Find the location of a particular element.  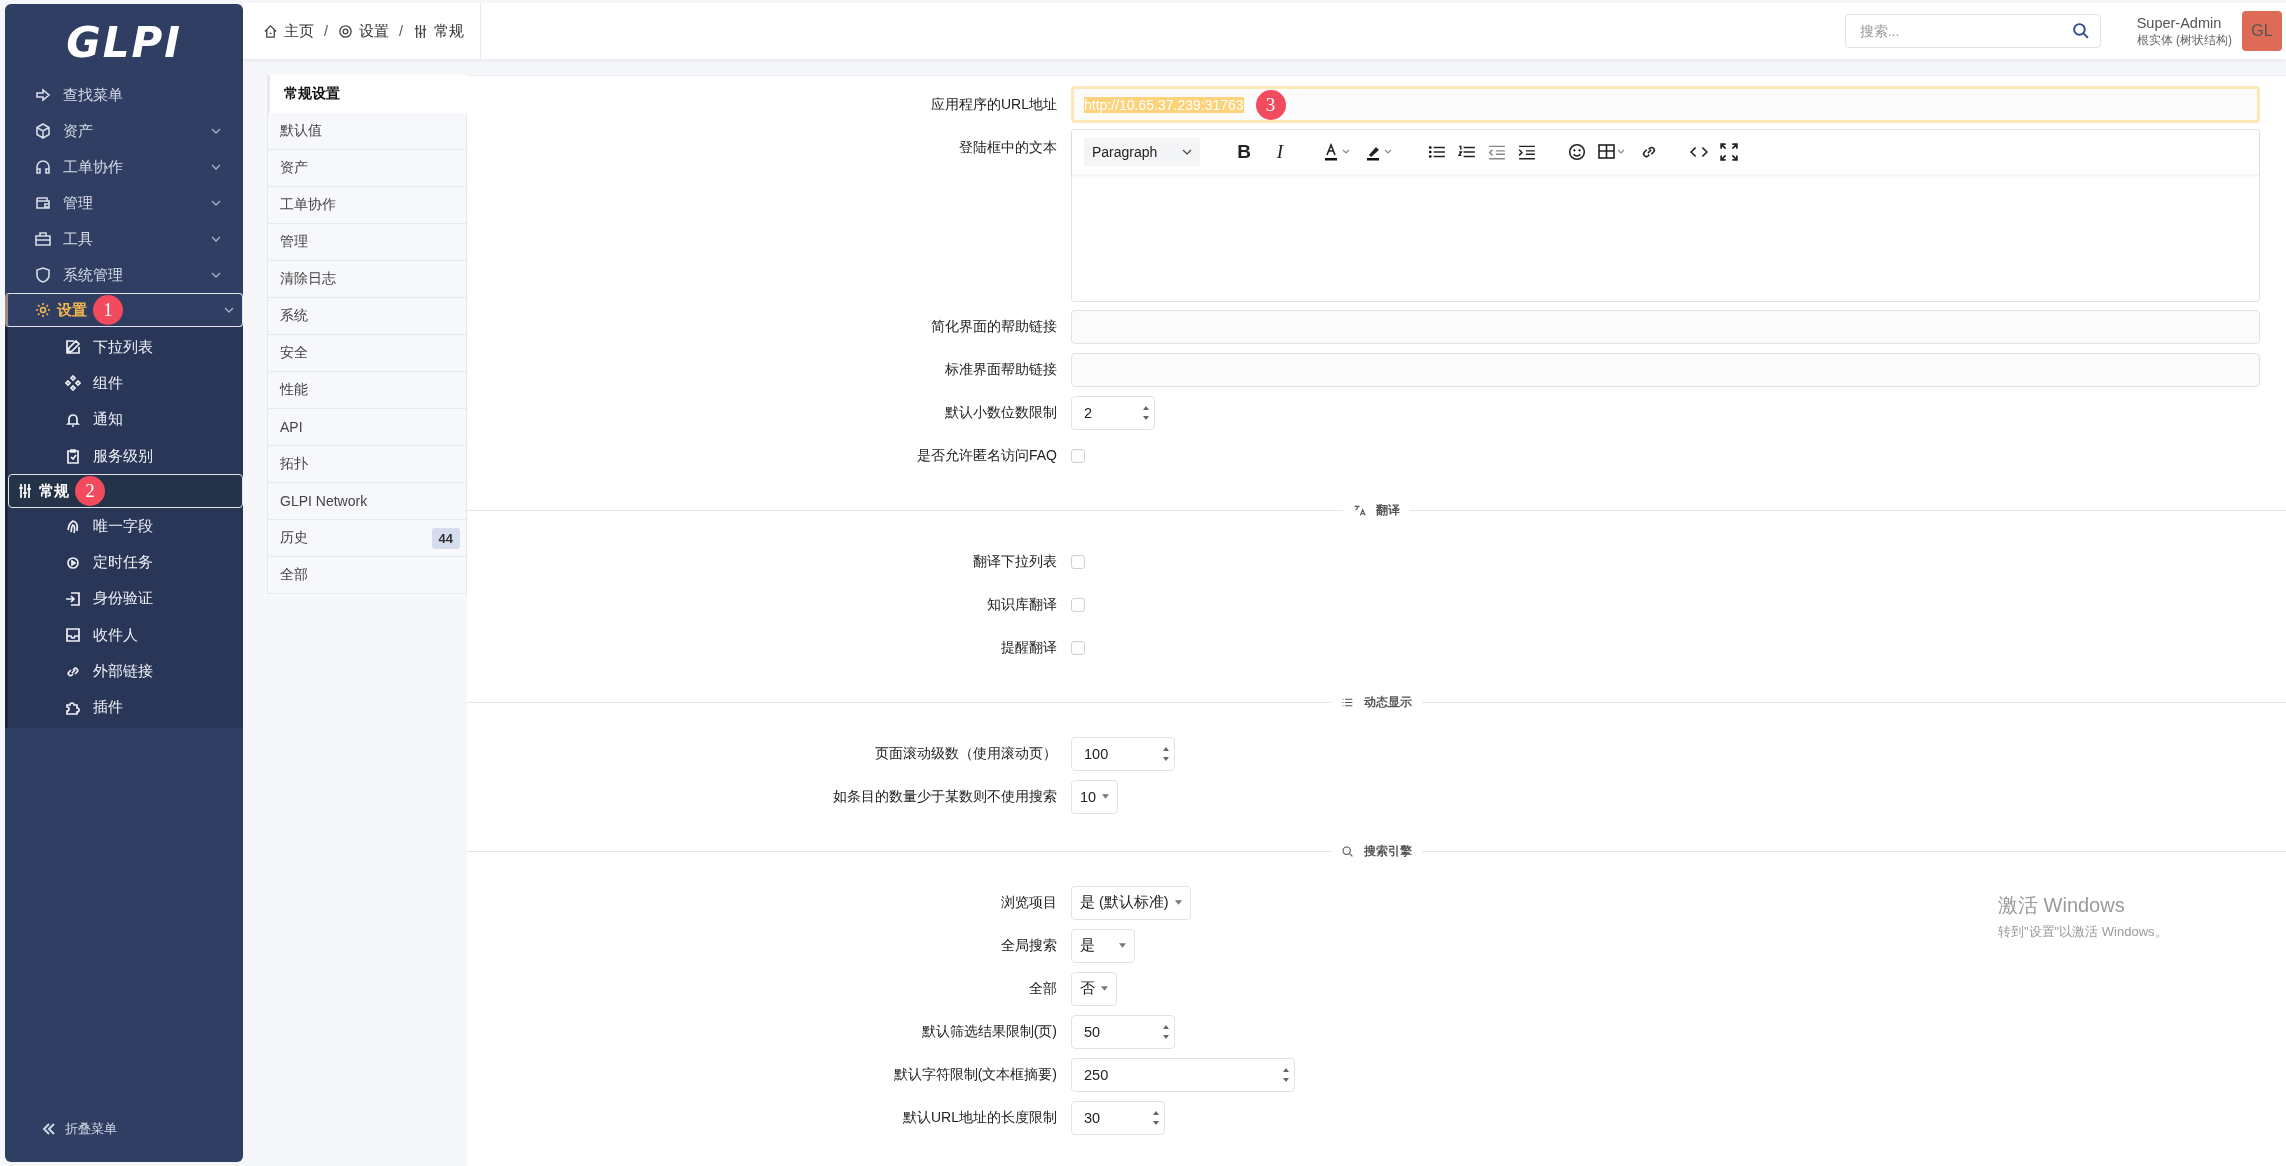

tab: 全部 is located at coordinates (367, 575).